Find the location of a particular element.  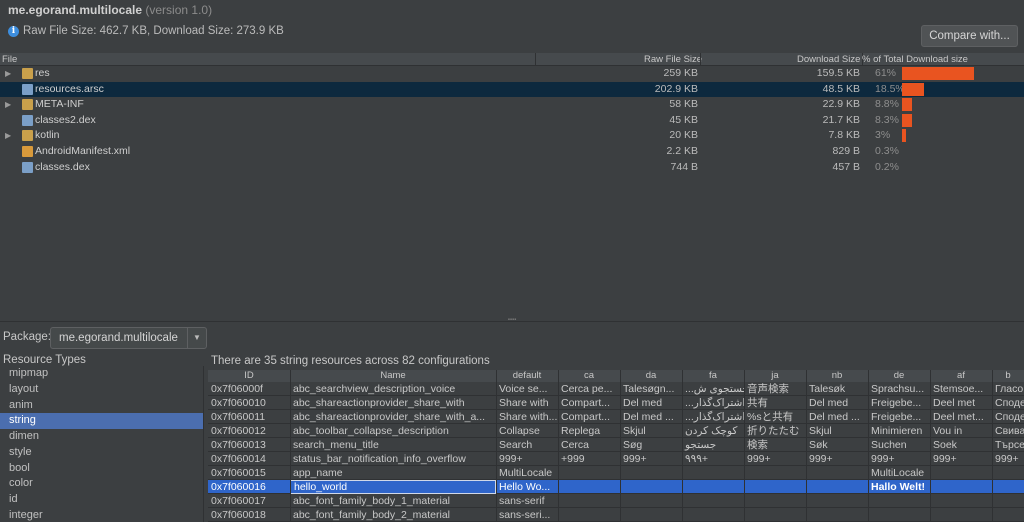

string-cell: search_menu_title is located at coordinates (393, 445).